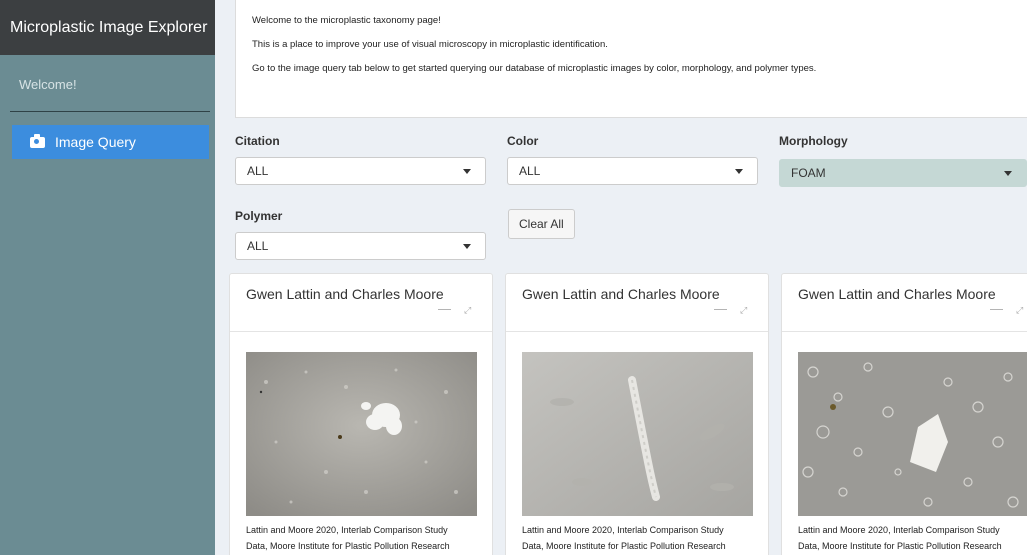  What do you see at coordinates (258, 171) in the screenshot?
I see `citation-value: ALL` at bounding box center [258, 171].